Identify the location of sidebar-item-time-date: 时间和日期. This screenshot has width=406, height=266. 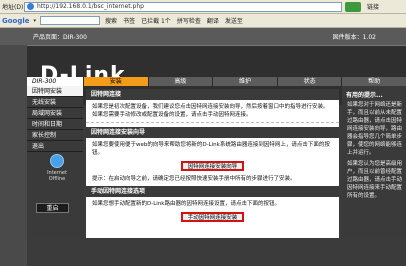
(55, 124).